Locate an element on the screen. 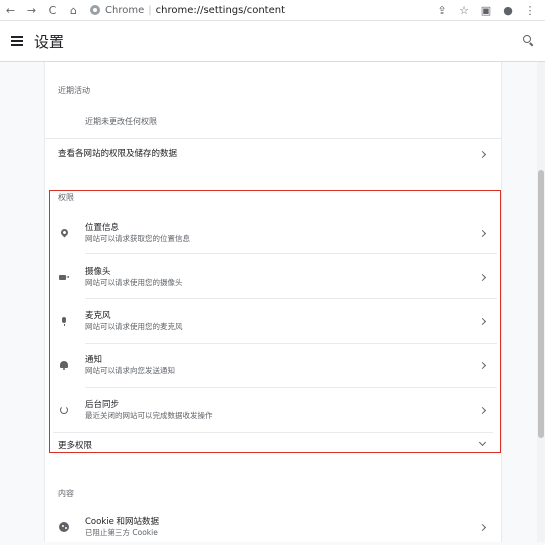 The height and width of the screenshot is (545, 545). permission-location-row: 位置信息 网站可以请求获取您的位置信息 is located at coordinates (274, 233).